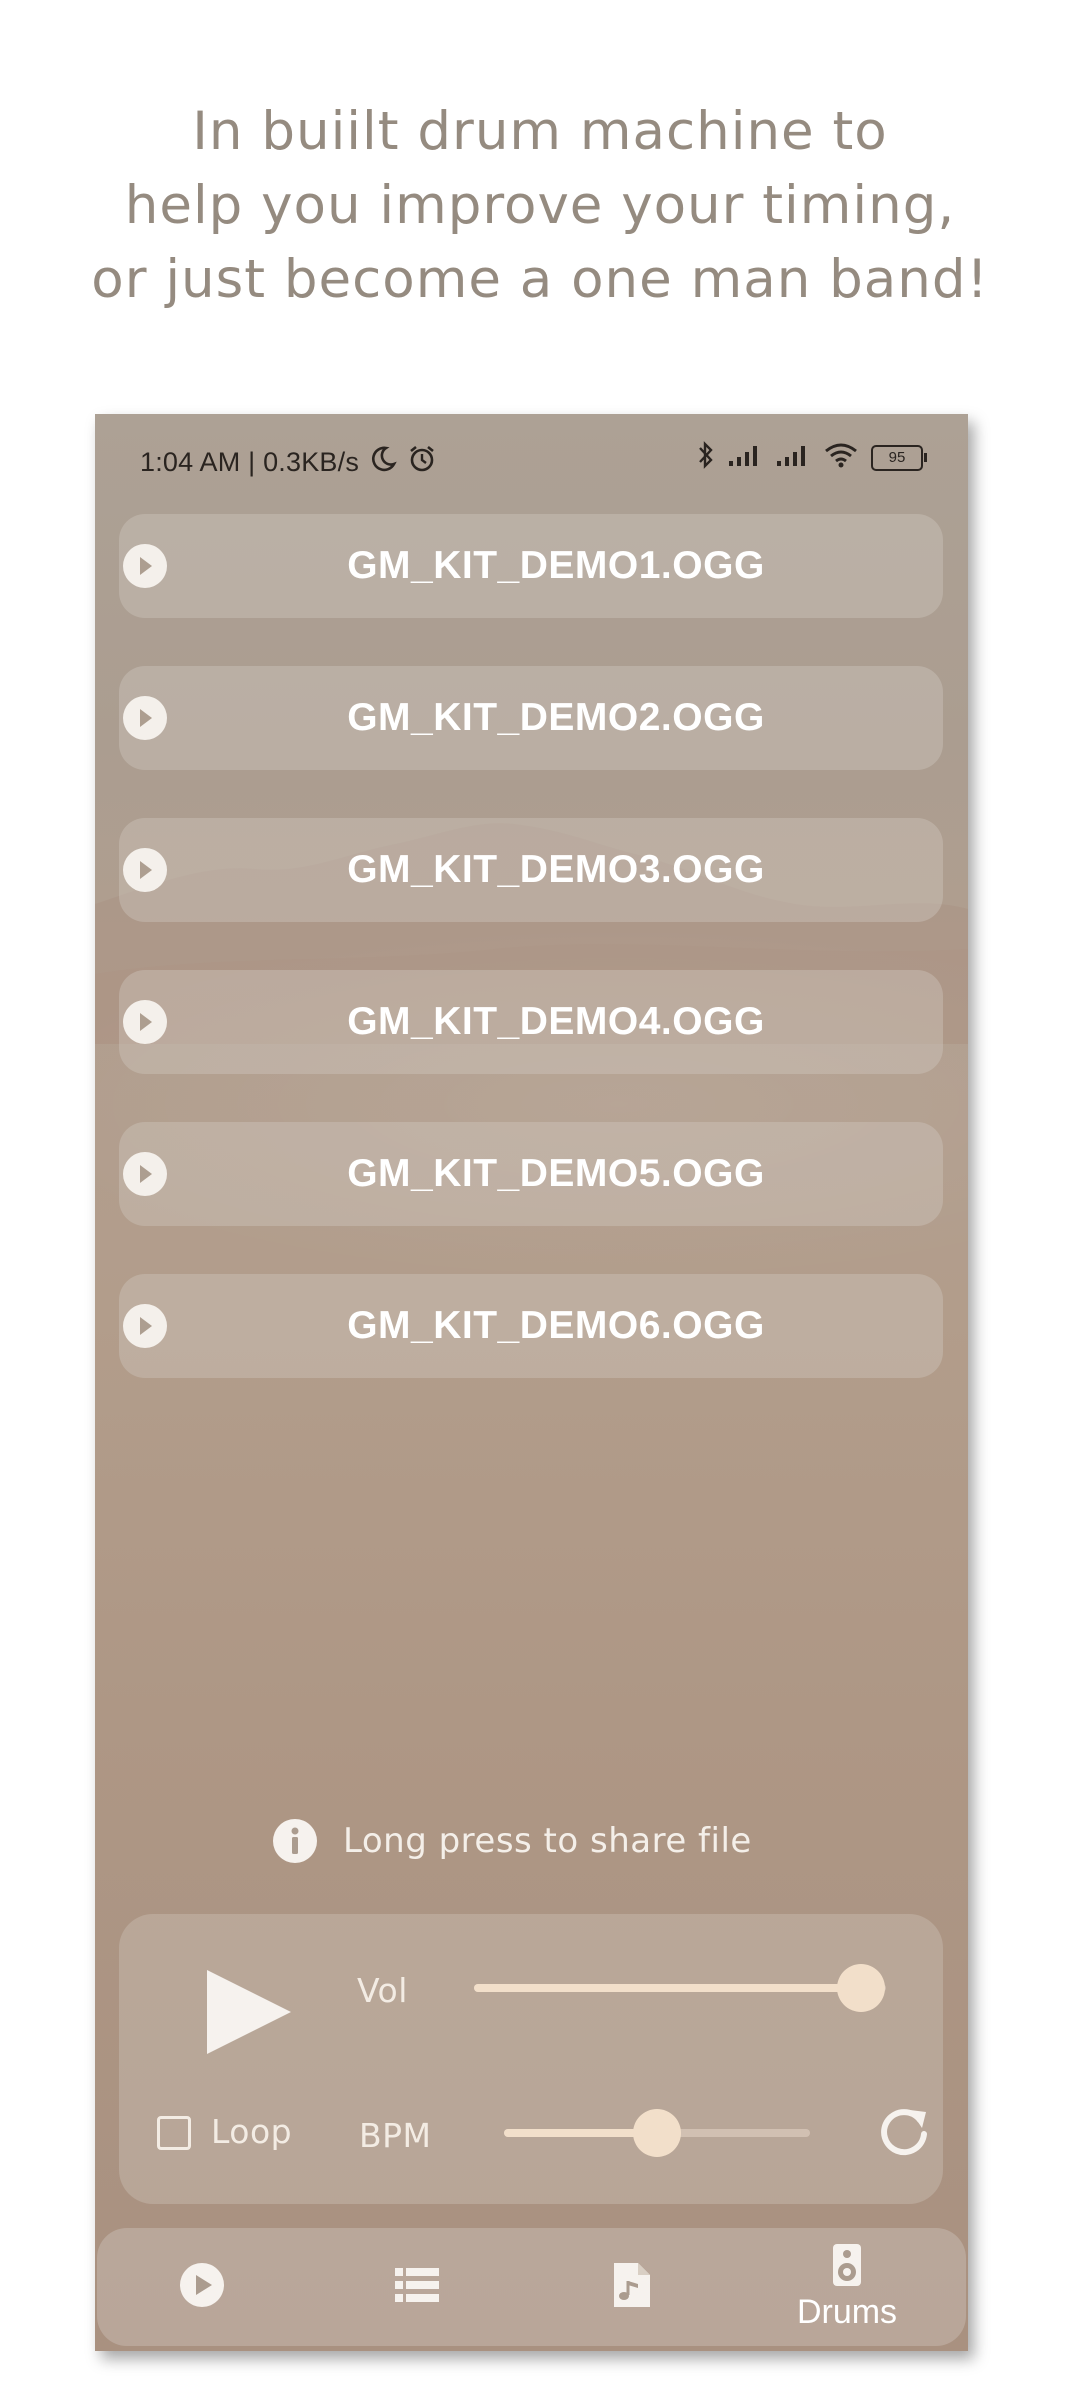 The width and height of the screenshot is (1080, 2400). Describe the element at coordinates (668, 1988) in the screenshot. I see `volume-fill` at that location.